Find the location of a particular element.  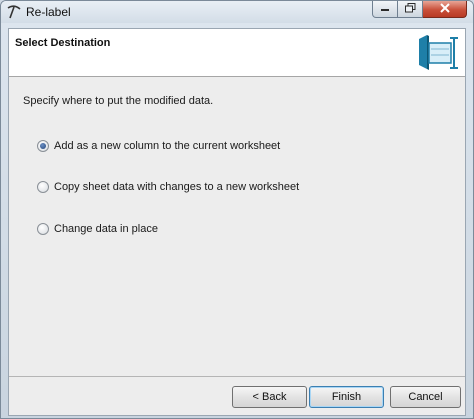

minimize-icon is located at coordinates (385, 9).